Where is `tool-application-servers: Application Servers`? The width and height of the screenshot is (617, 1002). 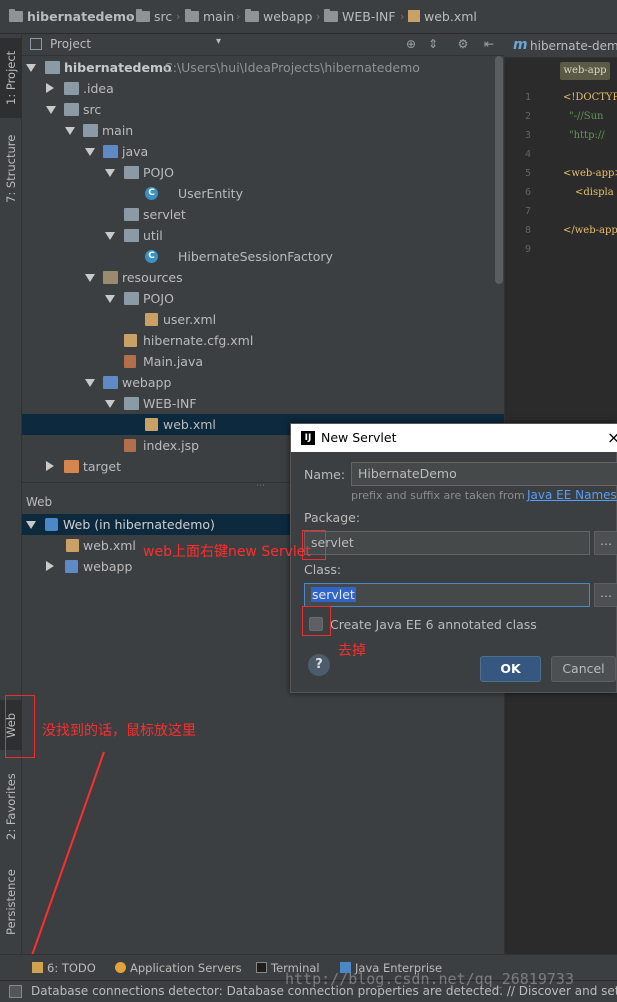
tool-application-servers: Application Servers is located at coordinates (178, 968).